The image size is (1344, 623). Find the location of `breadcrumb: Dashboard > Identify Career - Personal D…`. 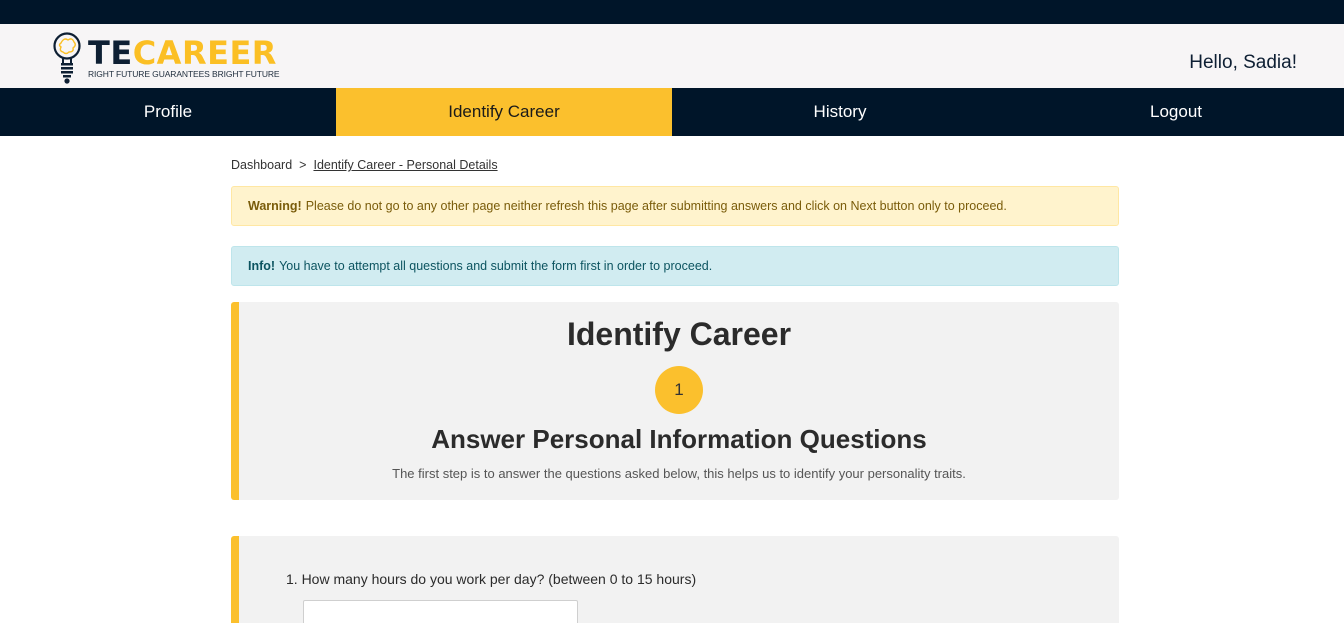

breadcrumb: Dashboard > Identify Career - Personal D… is located at coordinates (675, 165).